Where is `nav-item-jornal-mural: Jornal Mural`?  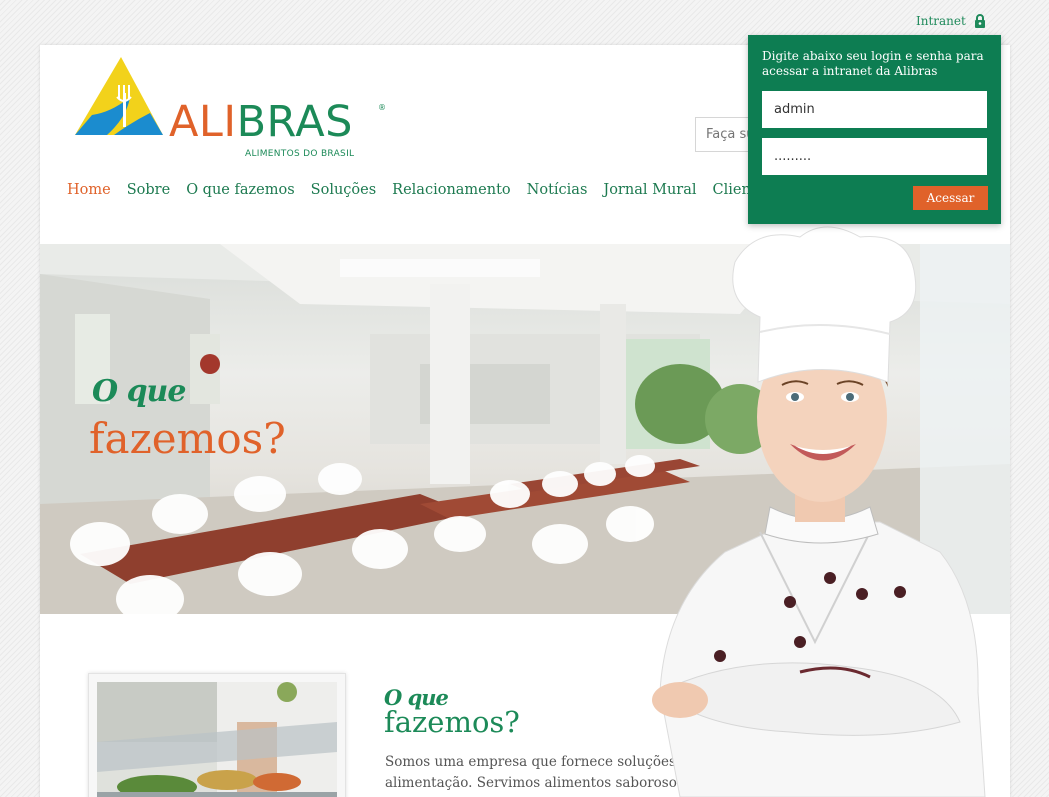 nav-item-jornal-mural: Jornal Mural is located at coordinates (649, 190).